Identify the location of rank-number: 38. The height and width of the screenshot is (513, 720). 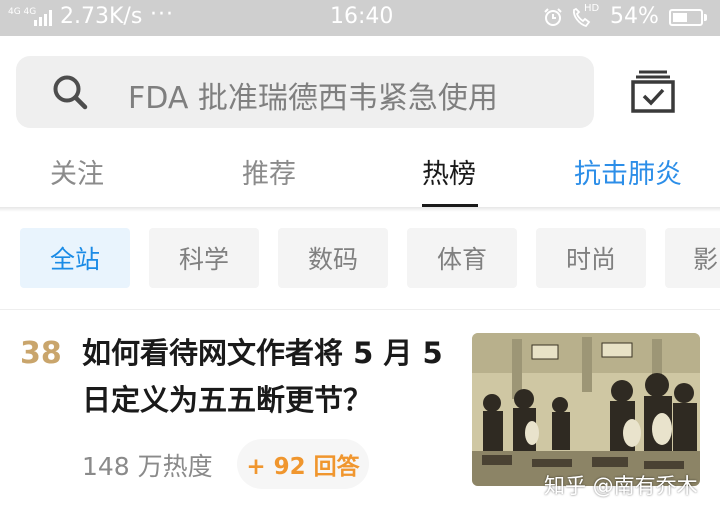
(41, 353).